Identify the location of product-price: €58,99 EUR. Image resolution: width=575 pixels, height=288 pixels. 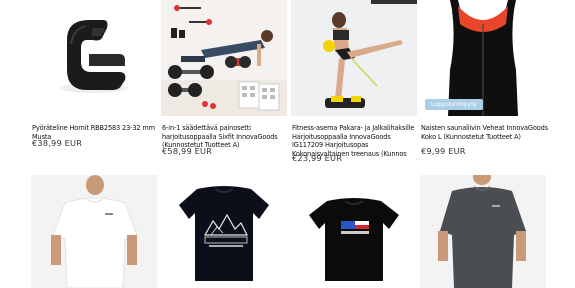
(187, 151).